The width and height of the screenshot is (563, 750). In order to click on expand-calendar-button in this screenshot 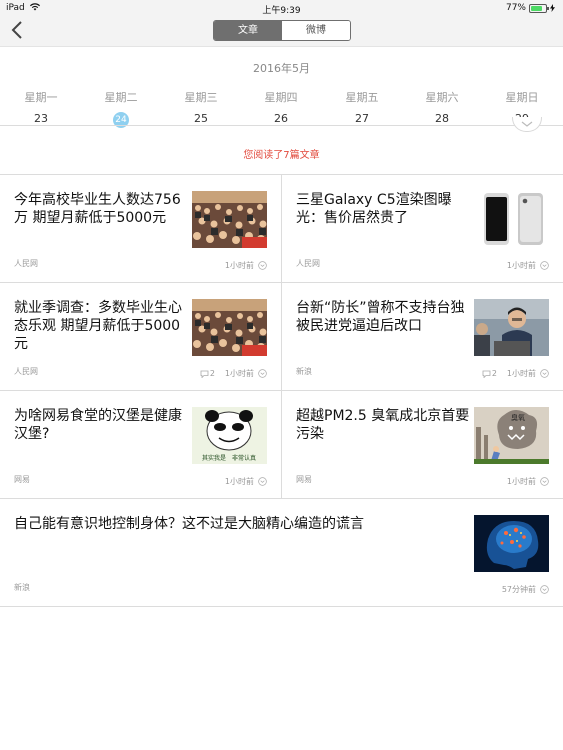, I will do `click(527, 124)`.